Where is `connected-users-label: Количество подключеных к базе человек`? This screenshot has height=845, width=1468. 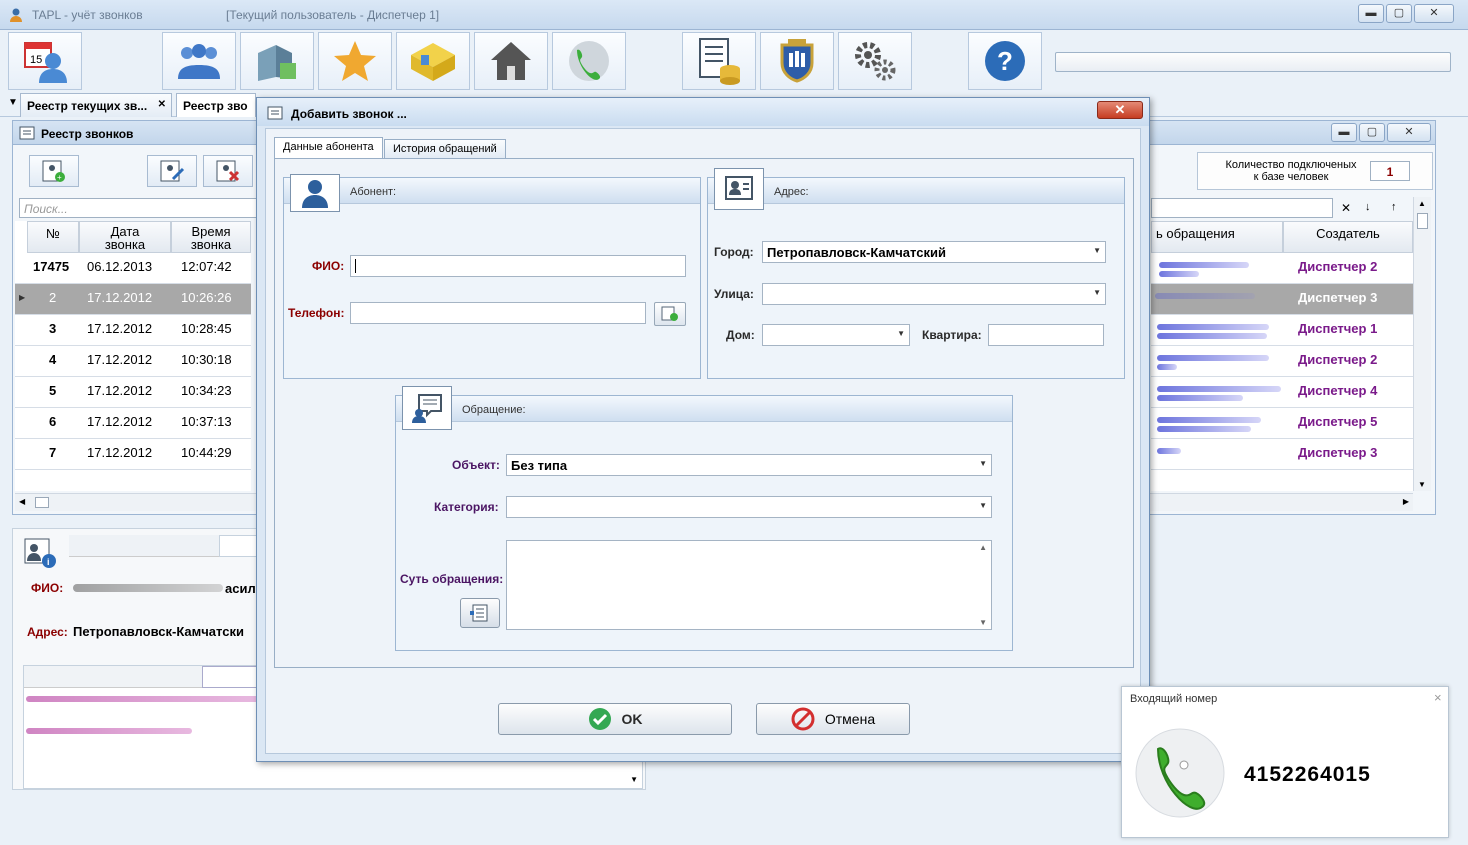 connected-users-label: Количество подключеных к базе человек is located at coordinates (1291, 171).